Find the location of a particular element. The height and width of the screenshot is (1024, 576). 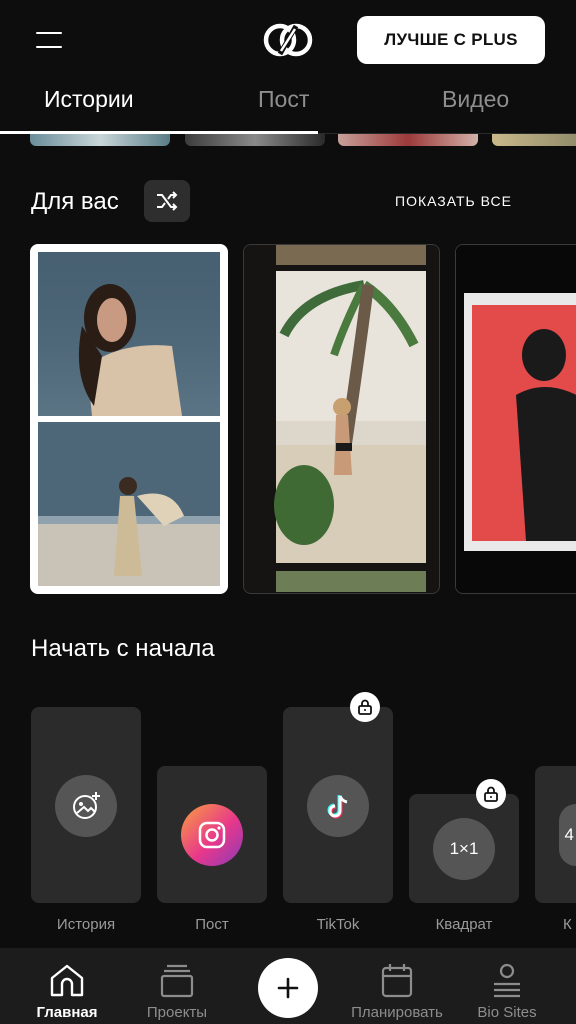

add-photo-icon is located at coordinates (86, 806).